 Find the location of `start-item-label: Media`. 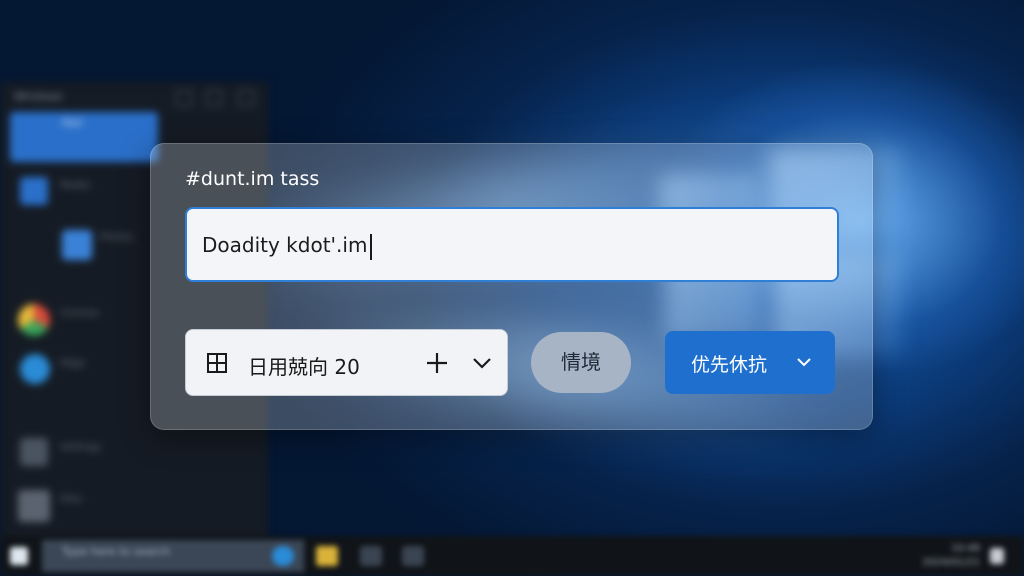

start-item-label: Media is located at coordinates (75, 185).